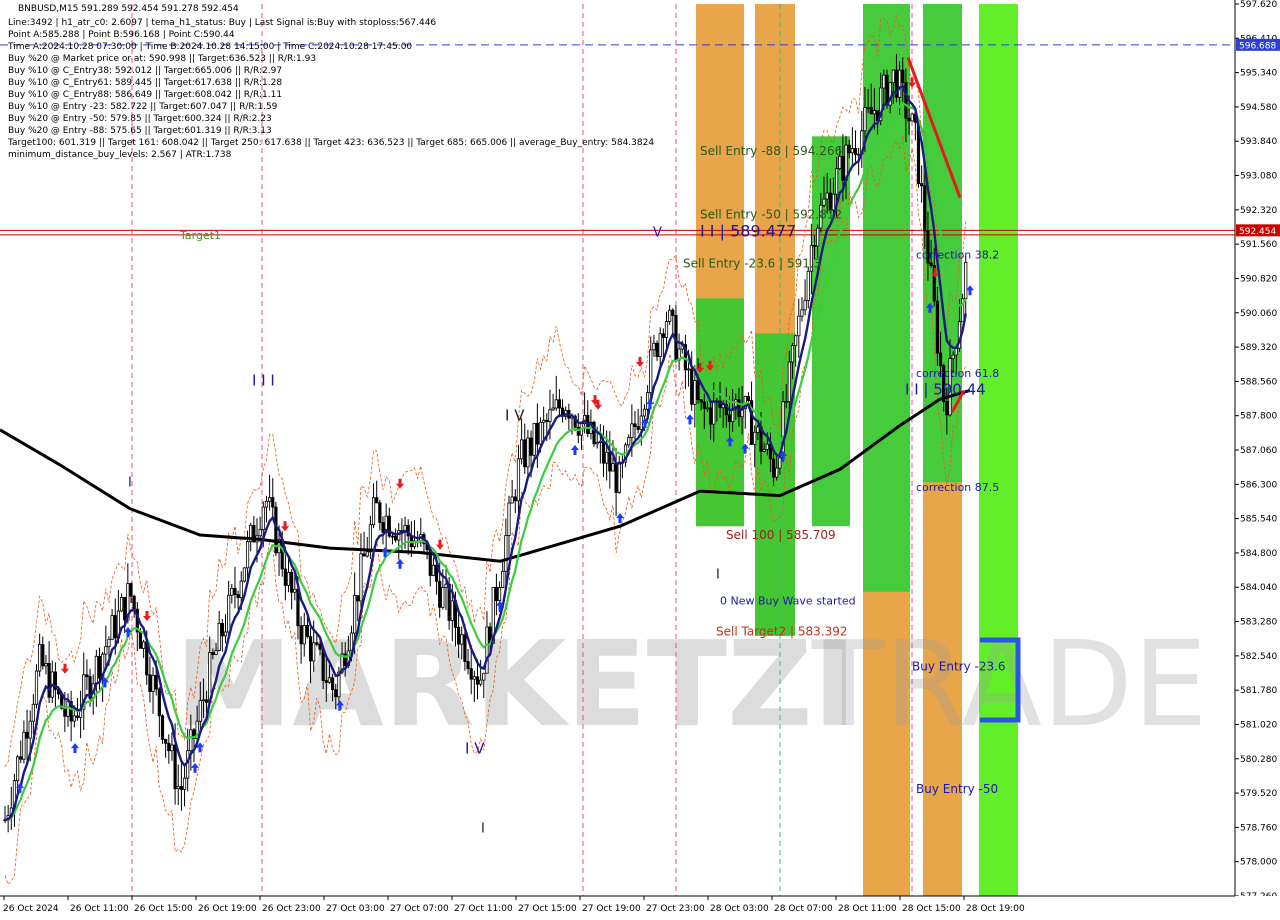 This screenshot has width=1280, height=920. Describe the element at coordinates (1258, 314) in the screenshot. I see `price-tick-label: 590.060` at that location.